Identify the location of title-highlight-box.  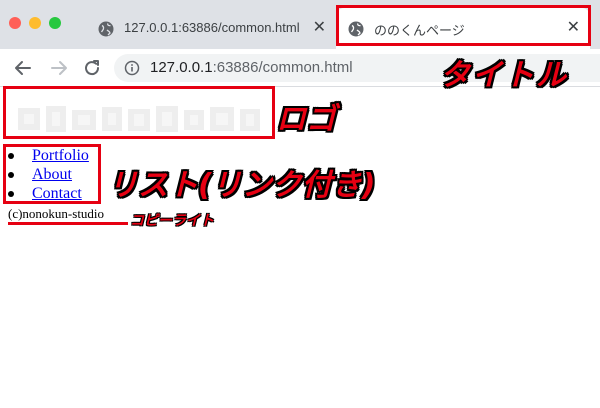
(463, 25).